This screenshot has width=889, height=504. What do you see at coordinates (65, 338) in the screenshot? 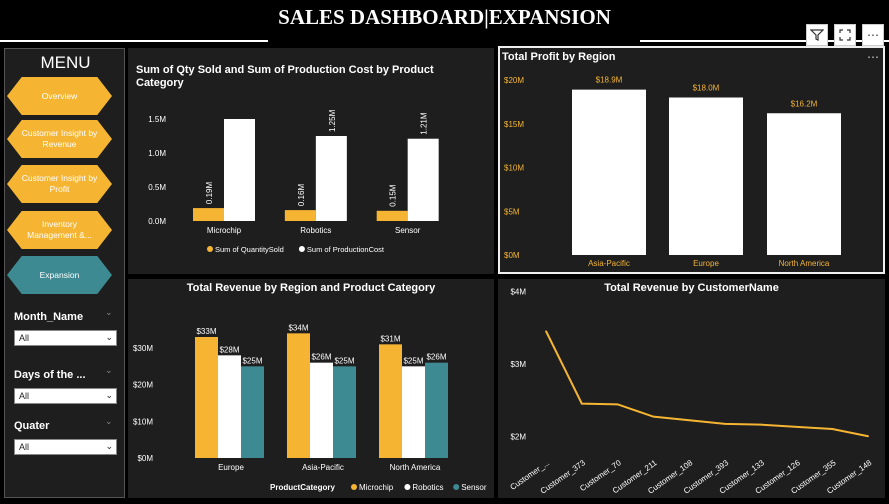
I see `month-slicer-dropdown: All ⌄` at bounding box center [65, 338].